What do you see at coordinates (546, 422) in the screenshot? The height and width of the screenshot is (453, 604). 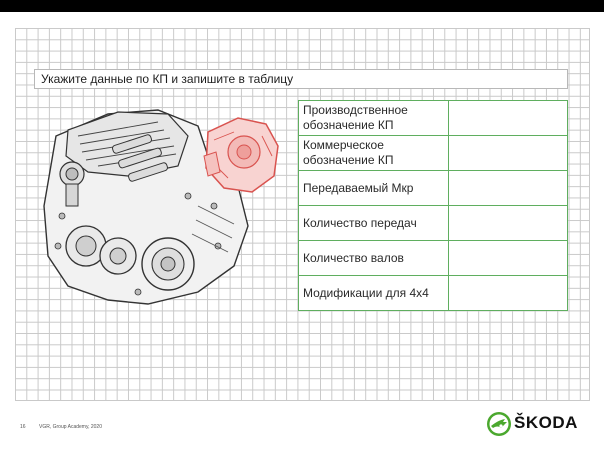 I see `brand-name: ŠKODA` at bounding box center [546, 422].